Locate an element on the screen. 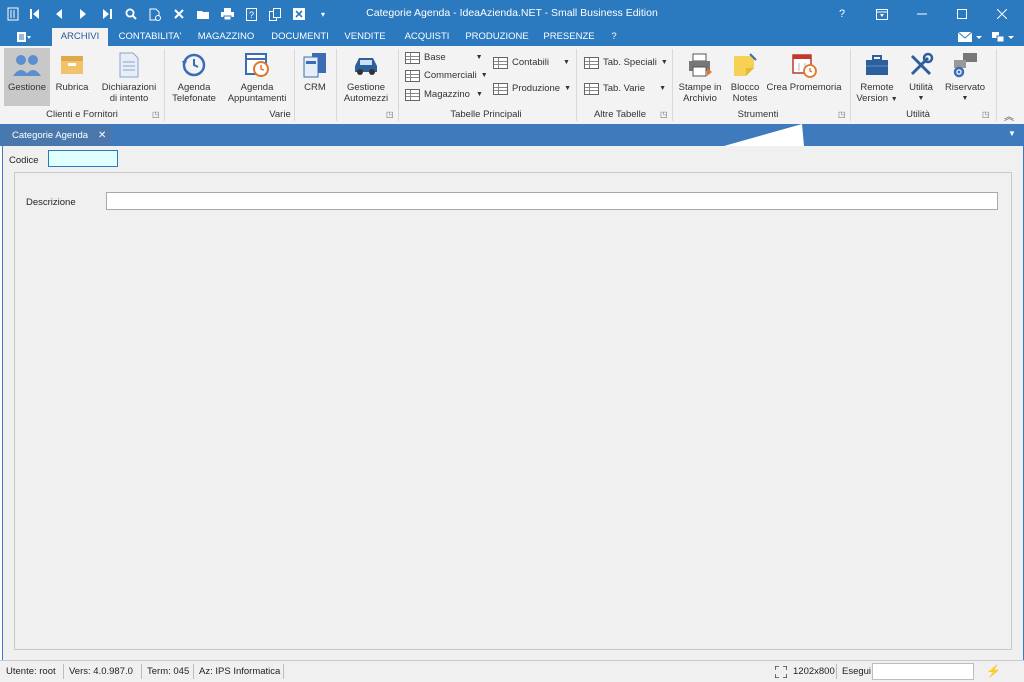 The width and height of the screenshot is (1024, 682). gestione-button: Gestione is located at coordinates (27, 77).